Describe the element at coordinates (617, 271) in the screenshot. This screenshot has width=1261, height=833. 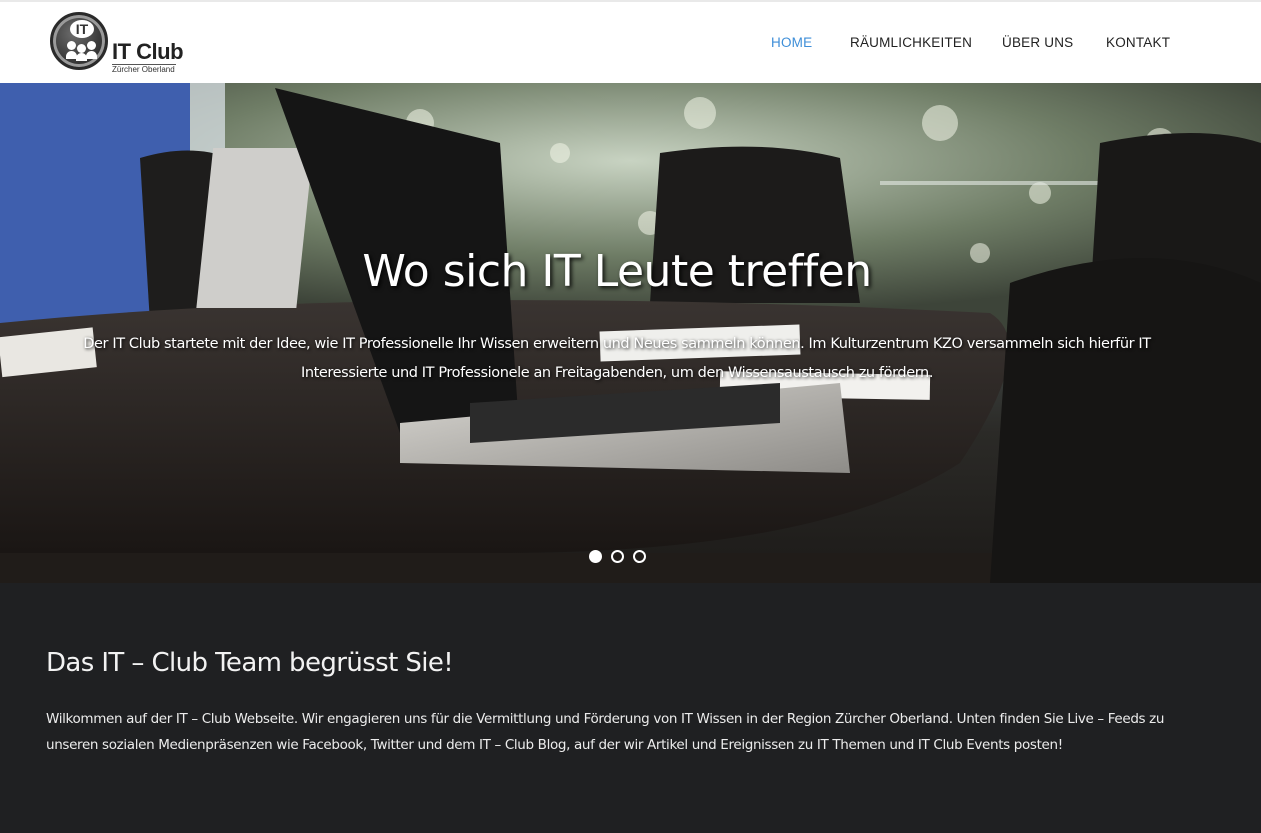
I see `hero-title: Wo sich IT Leute treffen` at that location.